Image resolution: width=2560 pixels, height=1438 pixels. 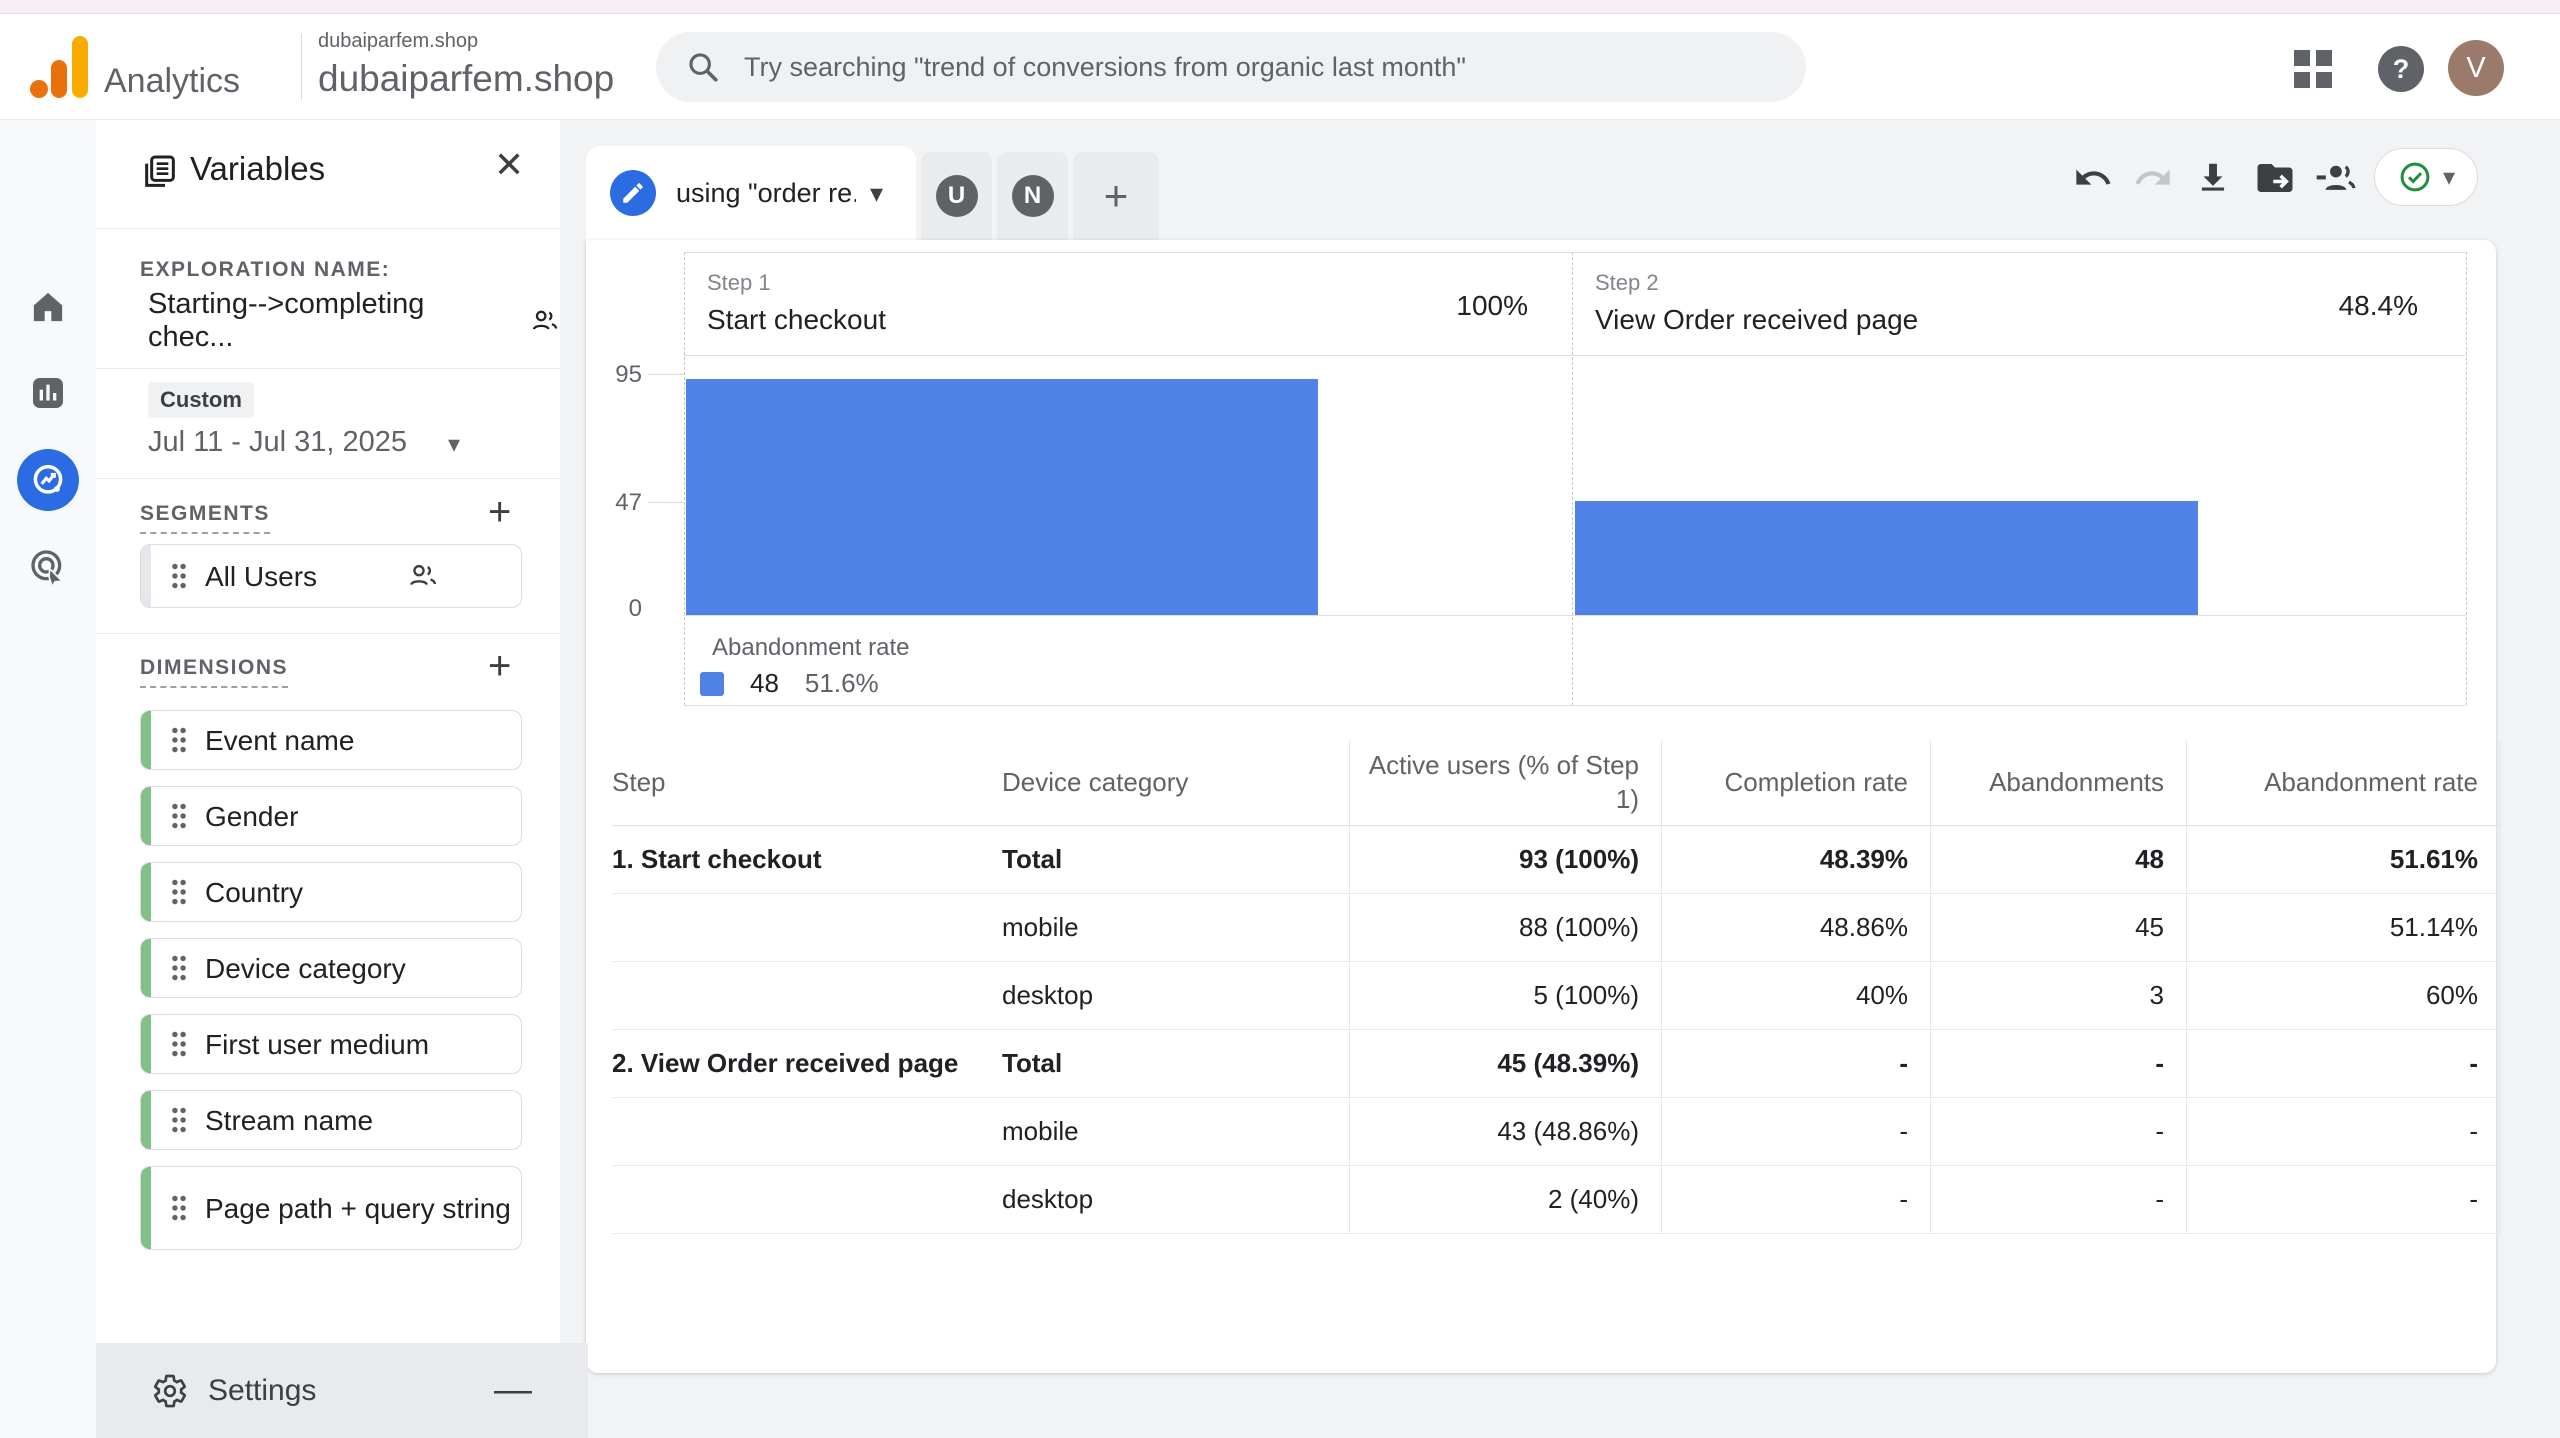 What do you see at coordinates (2093, 178) in the screenshot?
I see `undo-icon` at bounding box center [2093, 178].